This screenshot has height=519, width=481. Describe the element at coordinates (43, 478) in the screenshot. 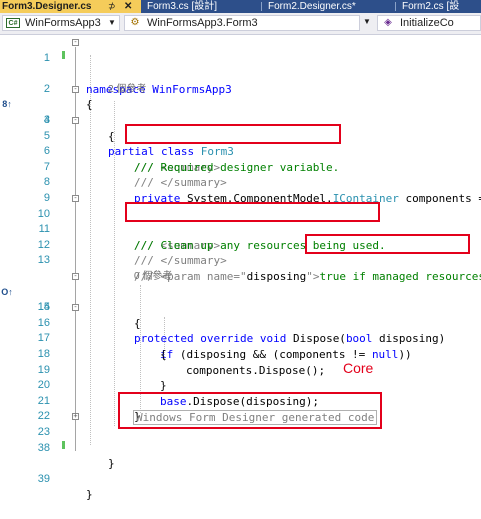

I see `line-number: 39` at that location.